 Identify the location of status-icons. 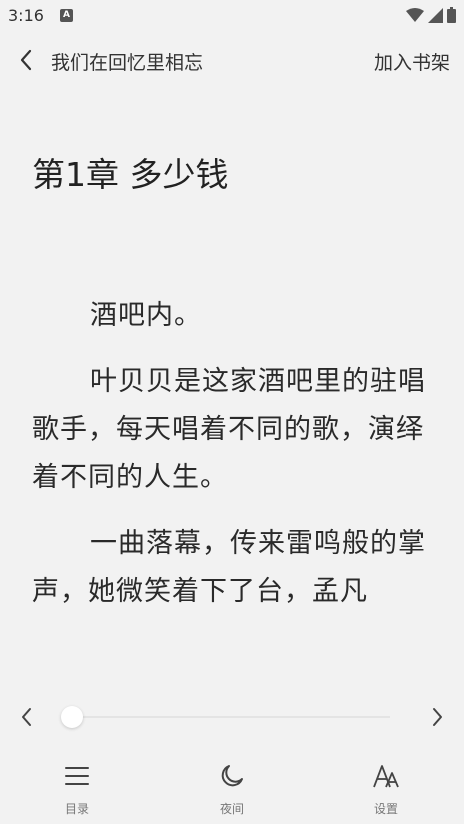
(431, 15).